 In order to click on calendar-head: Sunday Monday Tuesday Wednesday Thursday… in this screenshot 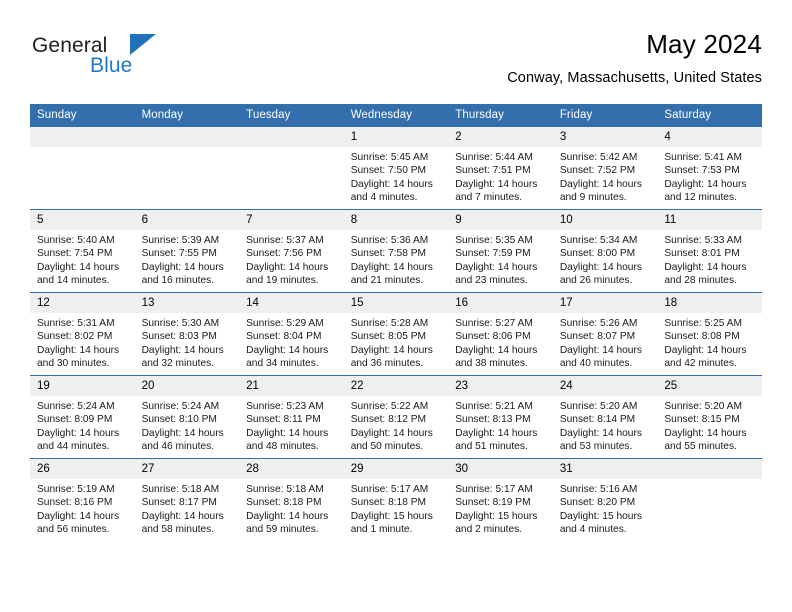, I will do `click(396, 115)`.